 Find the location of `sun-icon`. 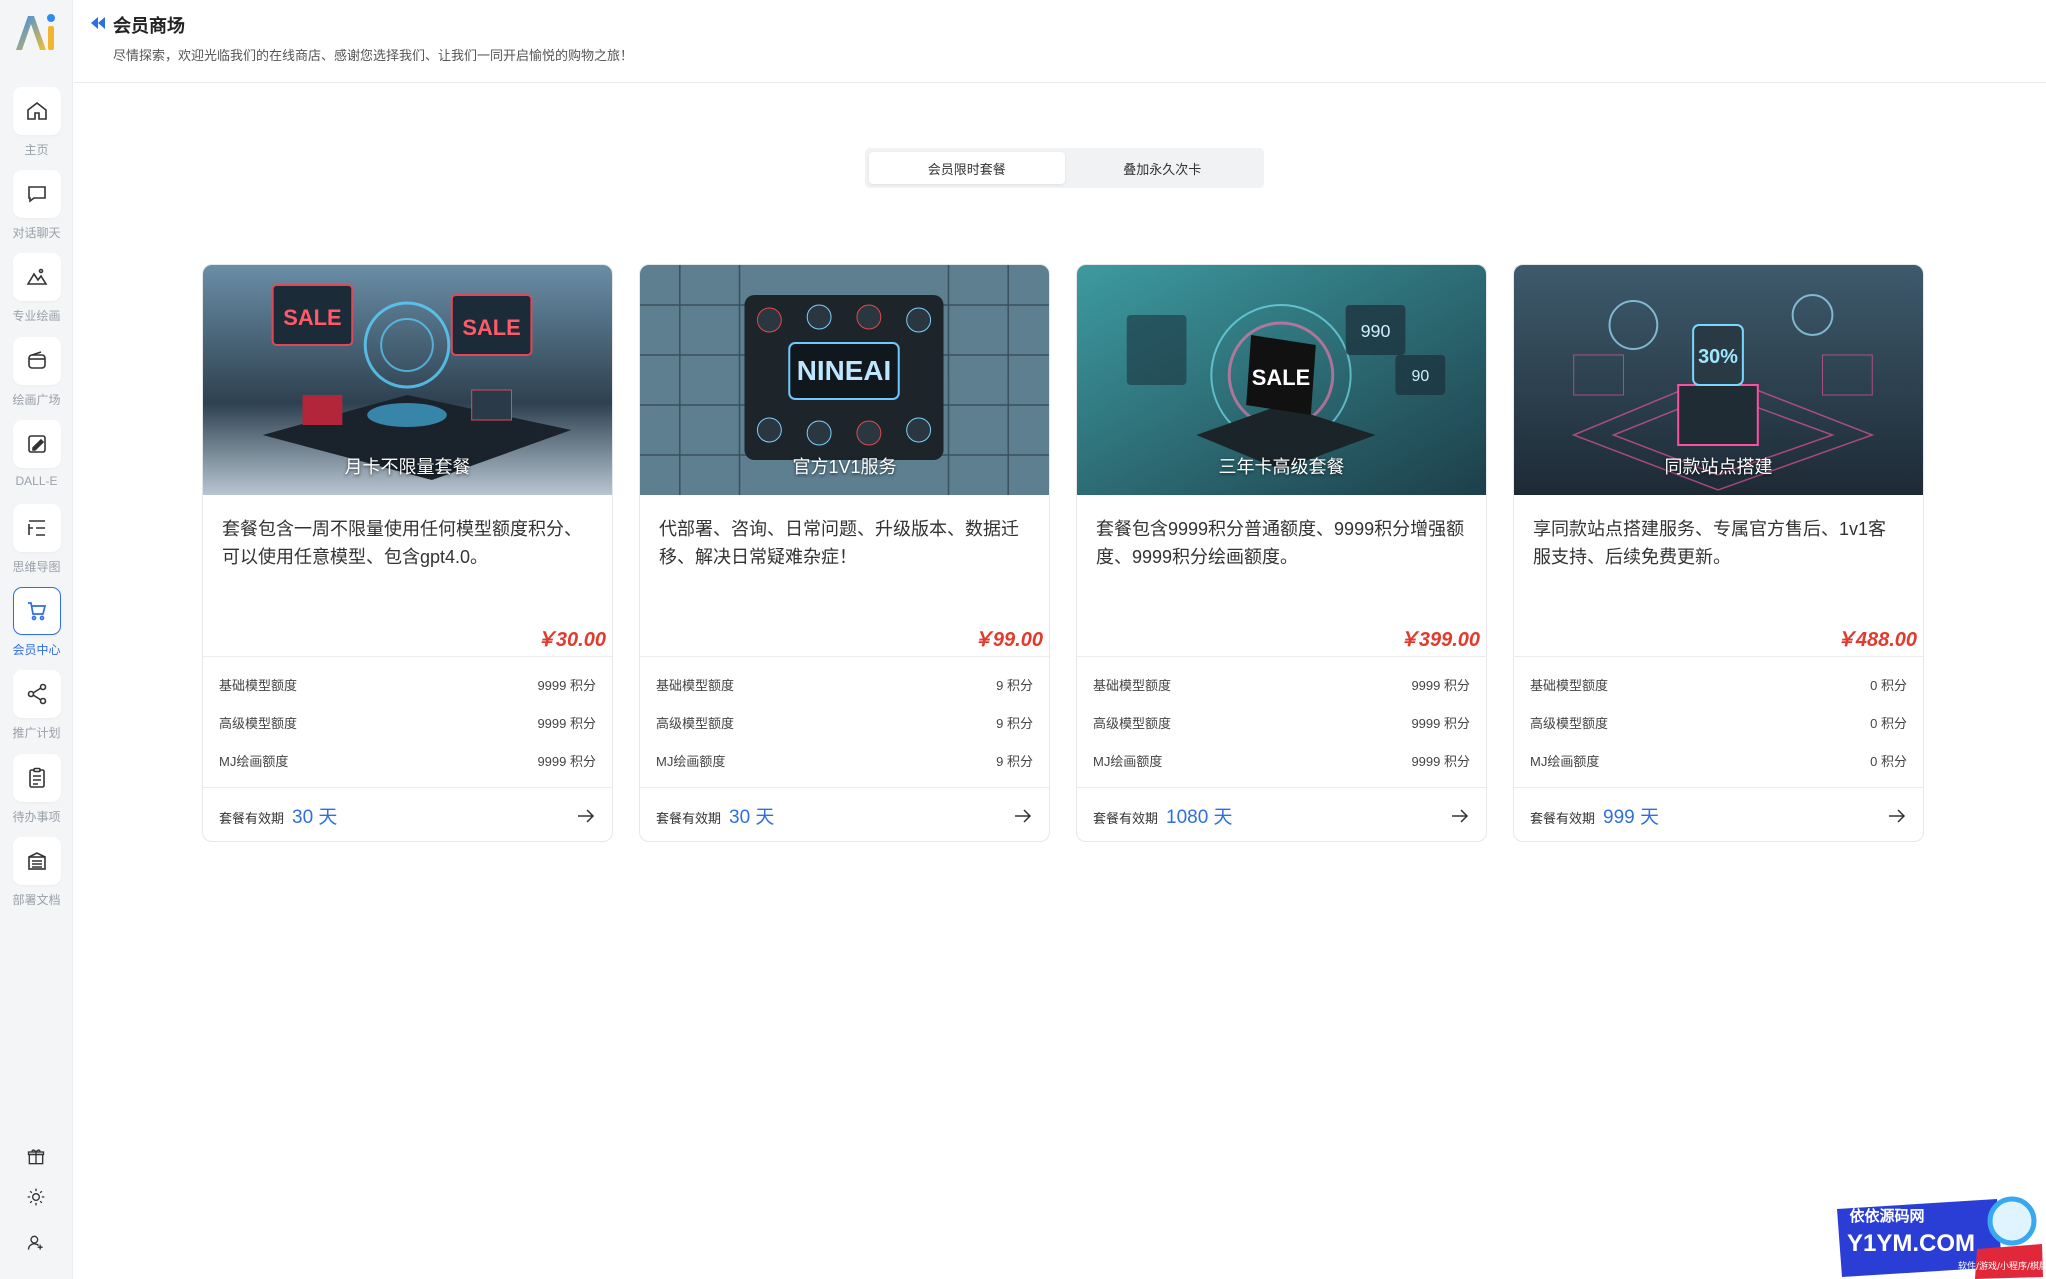

sun-icon is located at coordinates (36, 1197).